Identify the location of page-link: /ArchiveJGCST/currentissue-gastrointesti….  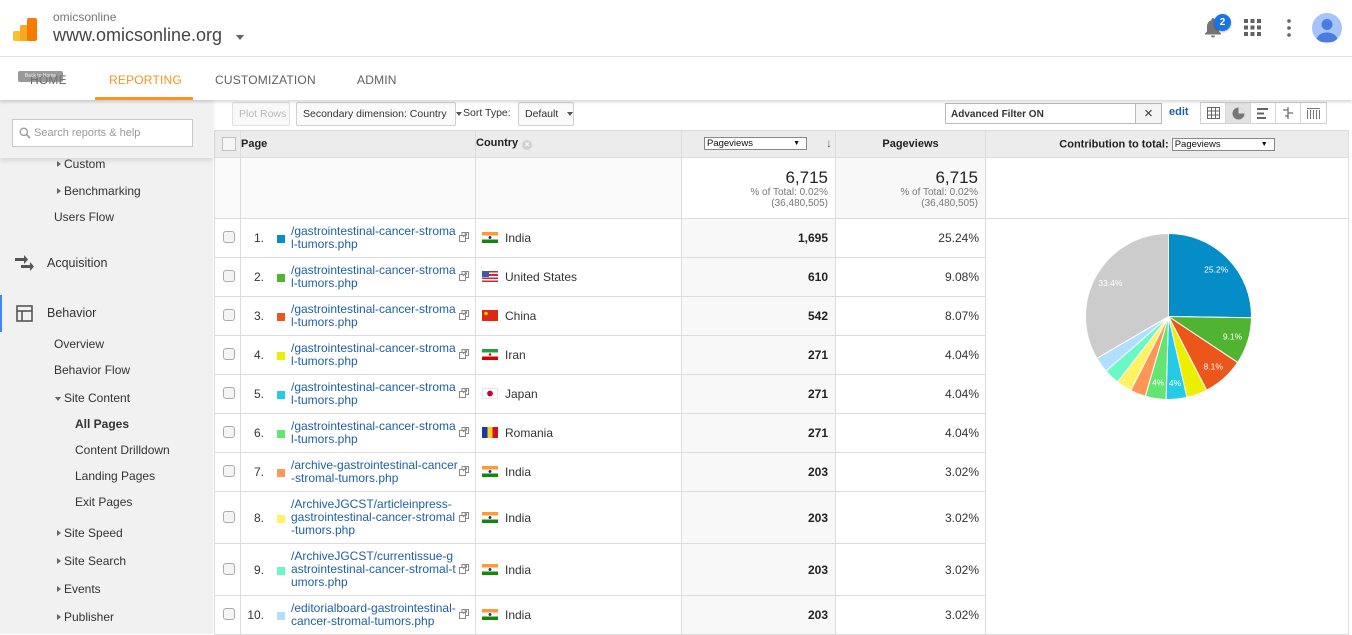
(374, 569).